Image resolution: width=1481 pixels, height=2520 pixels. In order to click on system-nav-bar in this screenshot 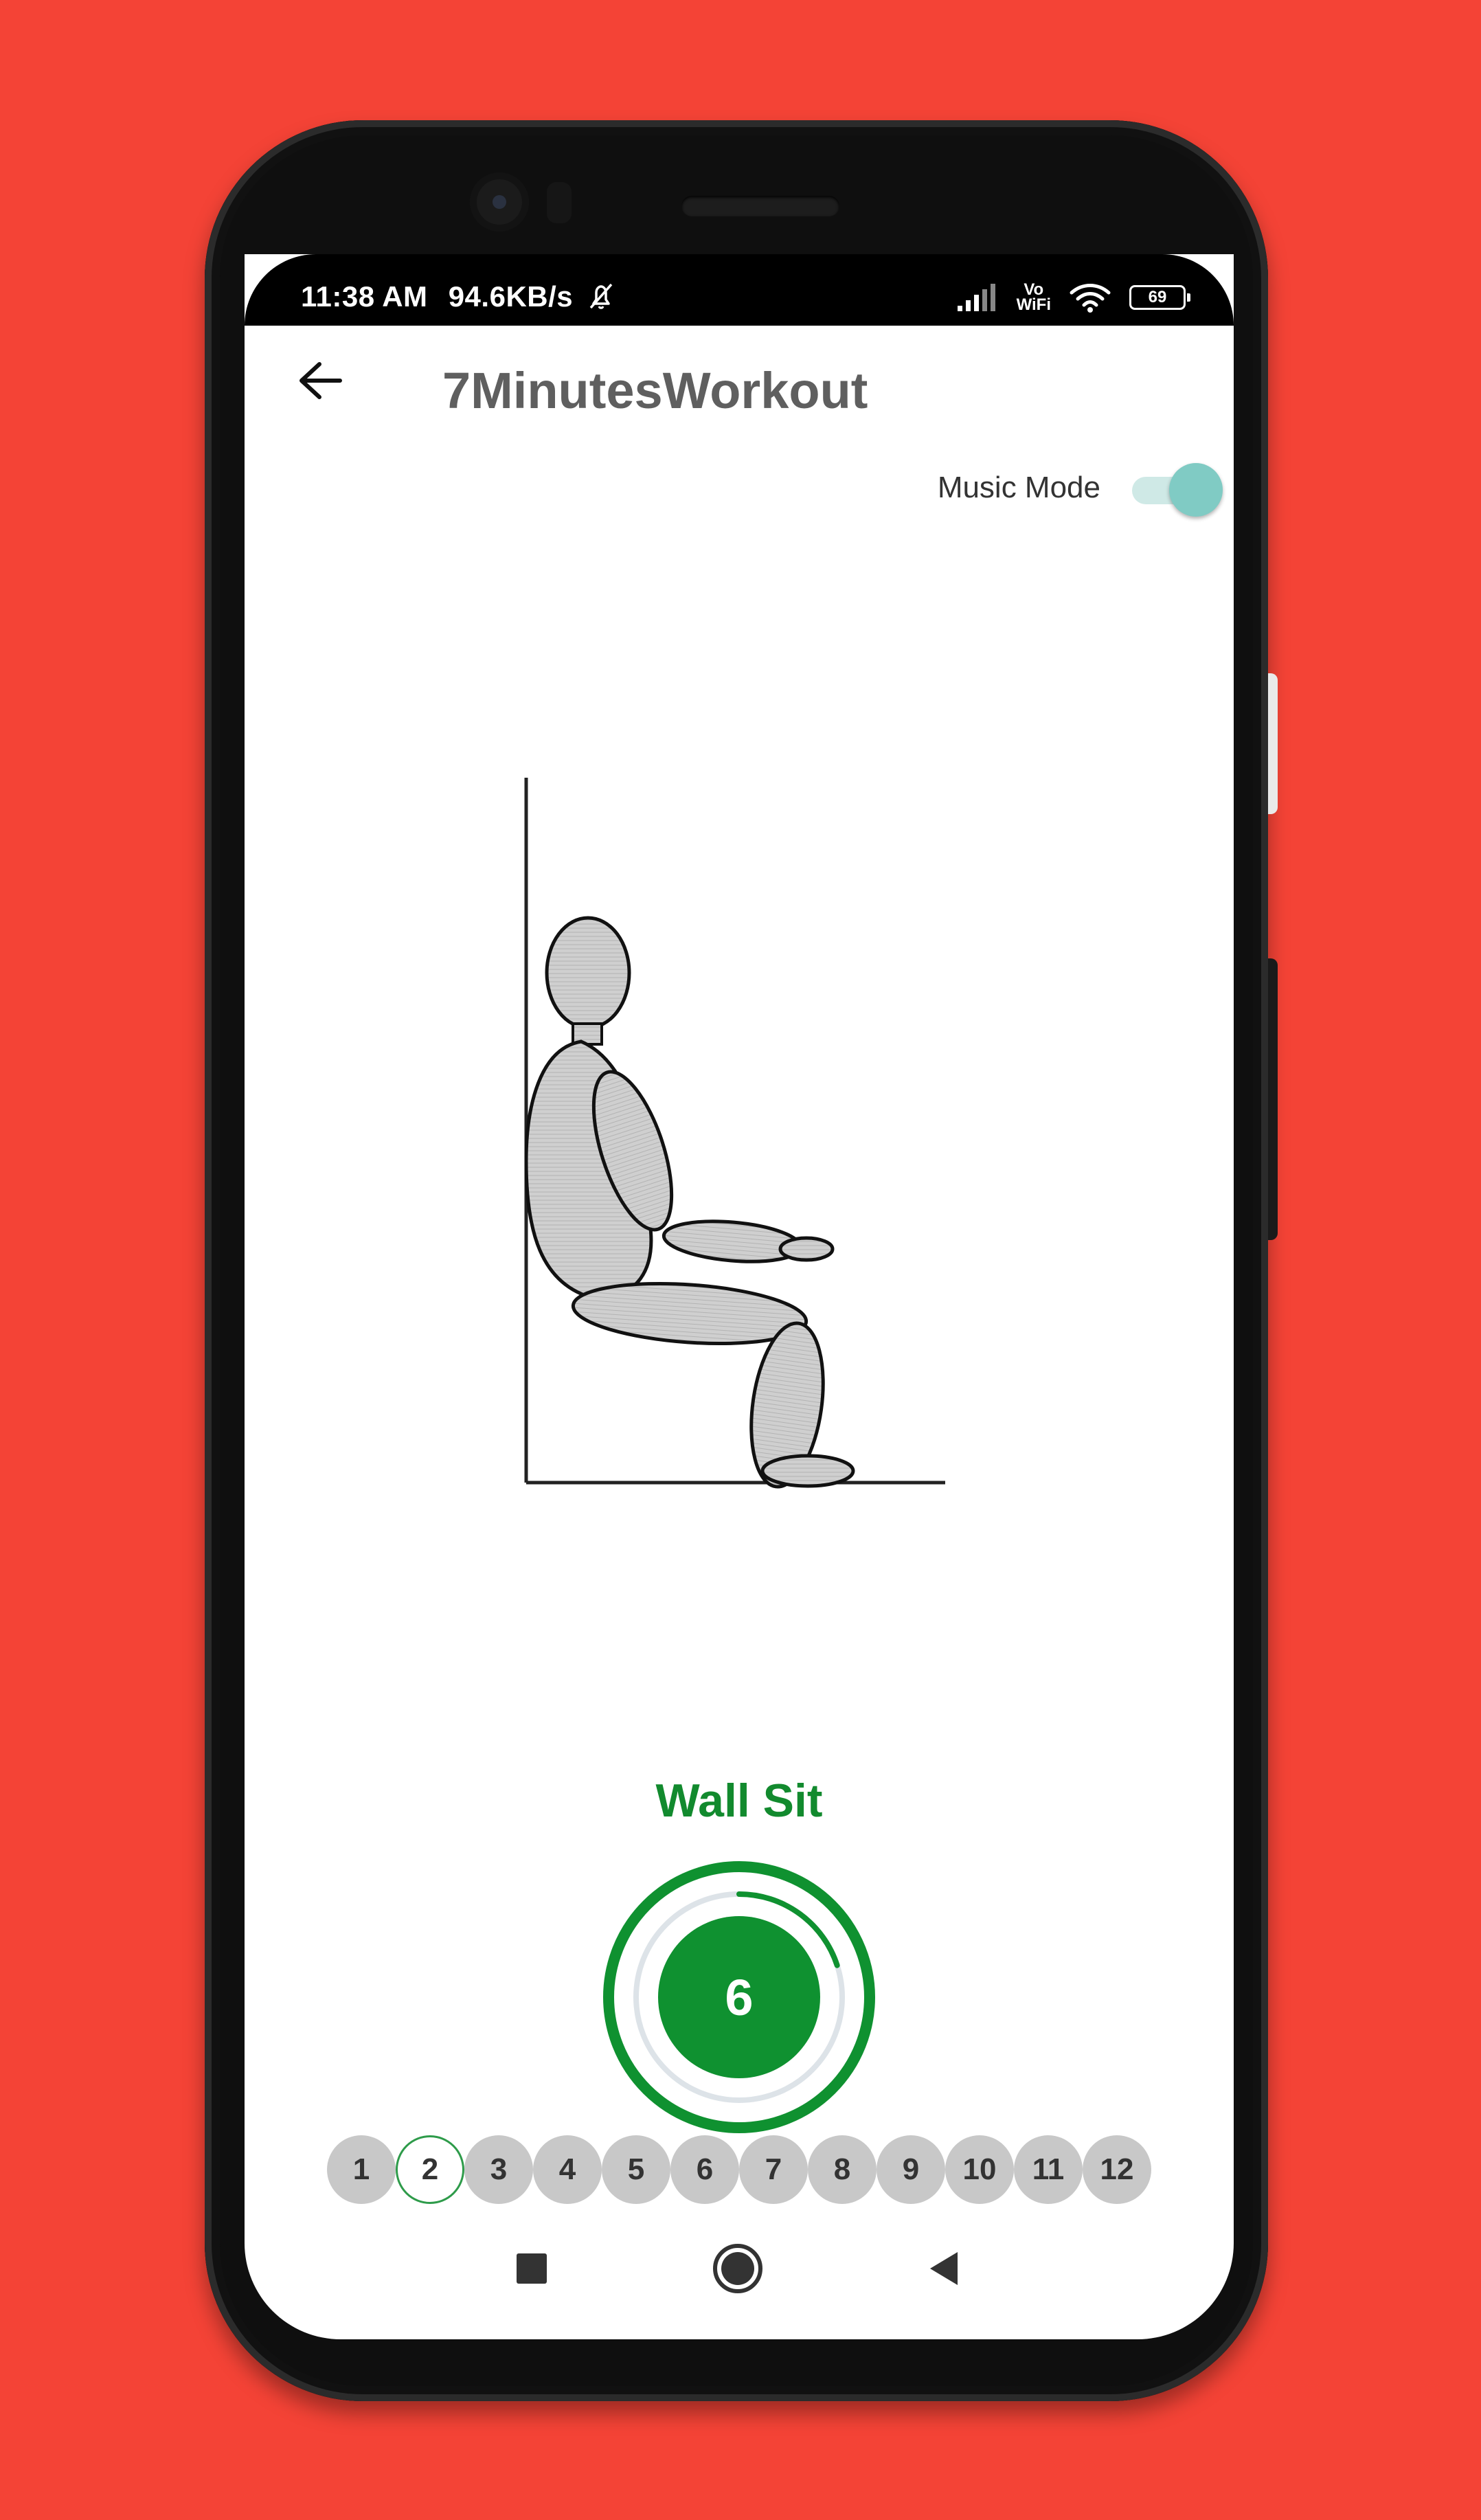, I will do `click(740, 2268)`.